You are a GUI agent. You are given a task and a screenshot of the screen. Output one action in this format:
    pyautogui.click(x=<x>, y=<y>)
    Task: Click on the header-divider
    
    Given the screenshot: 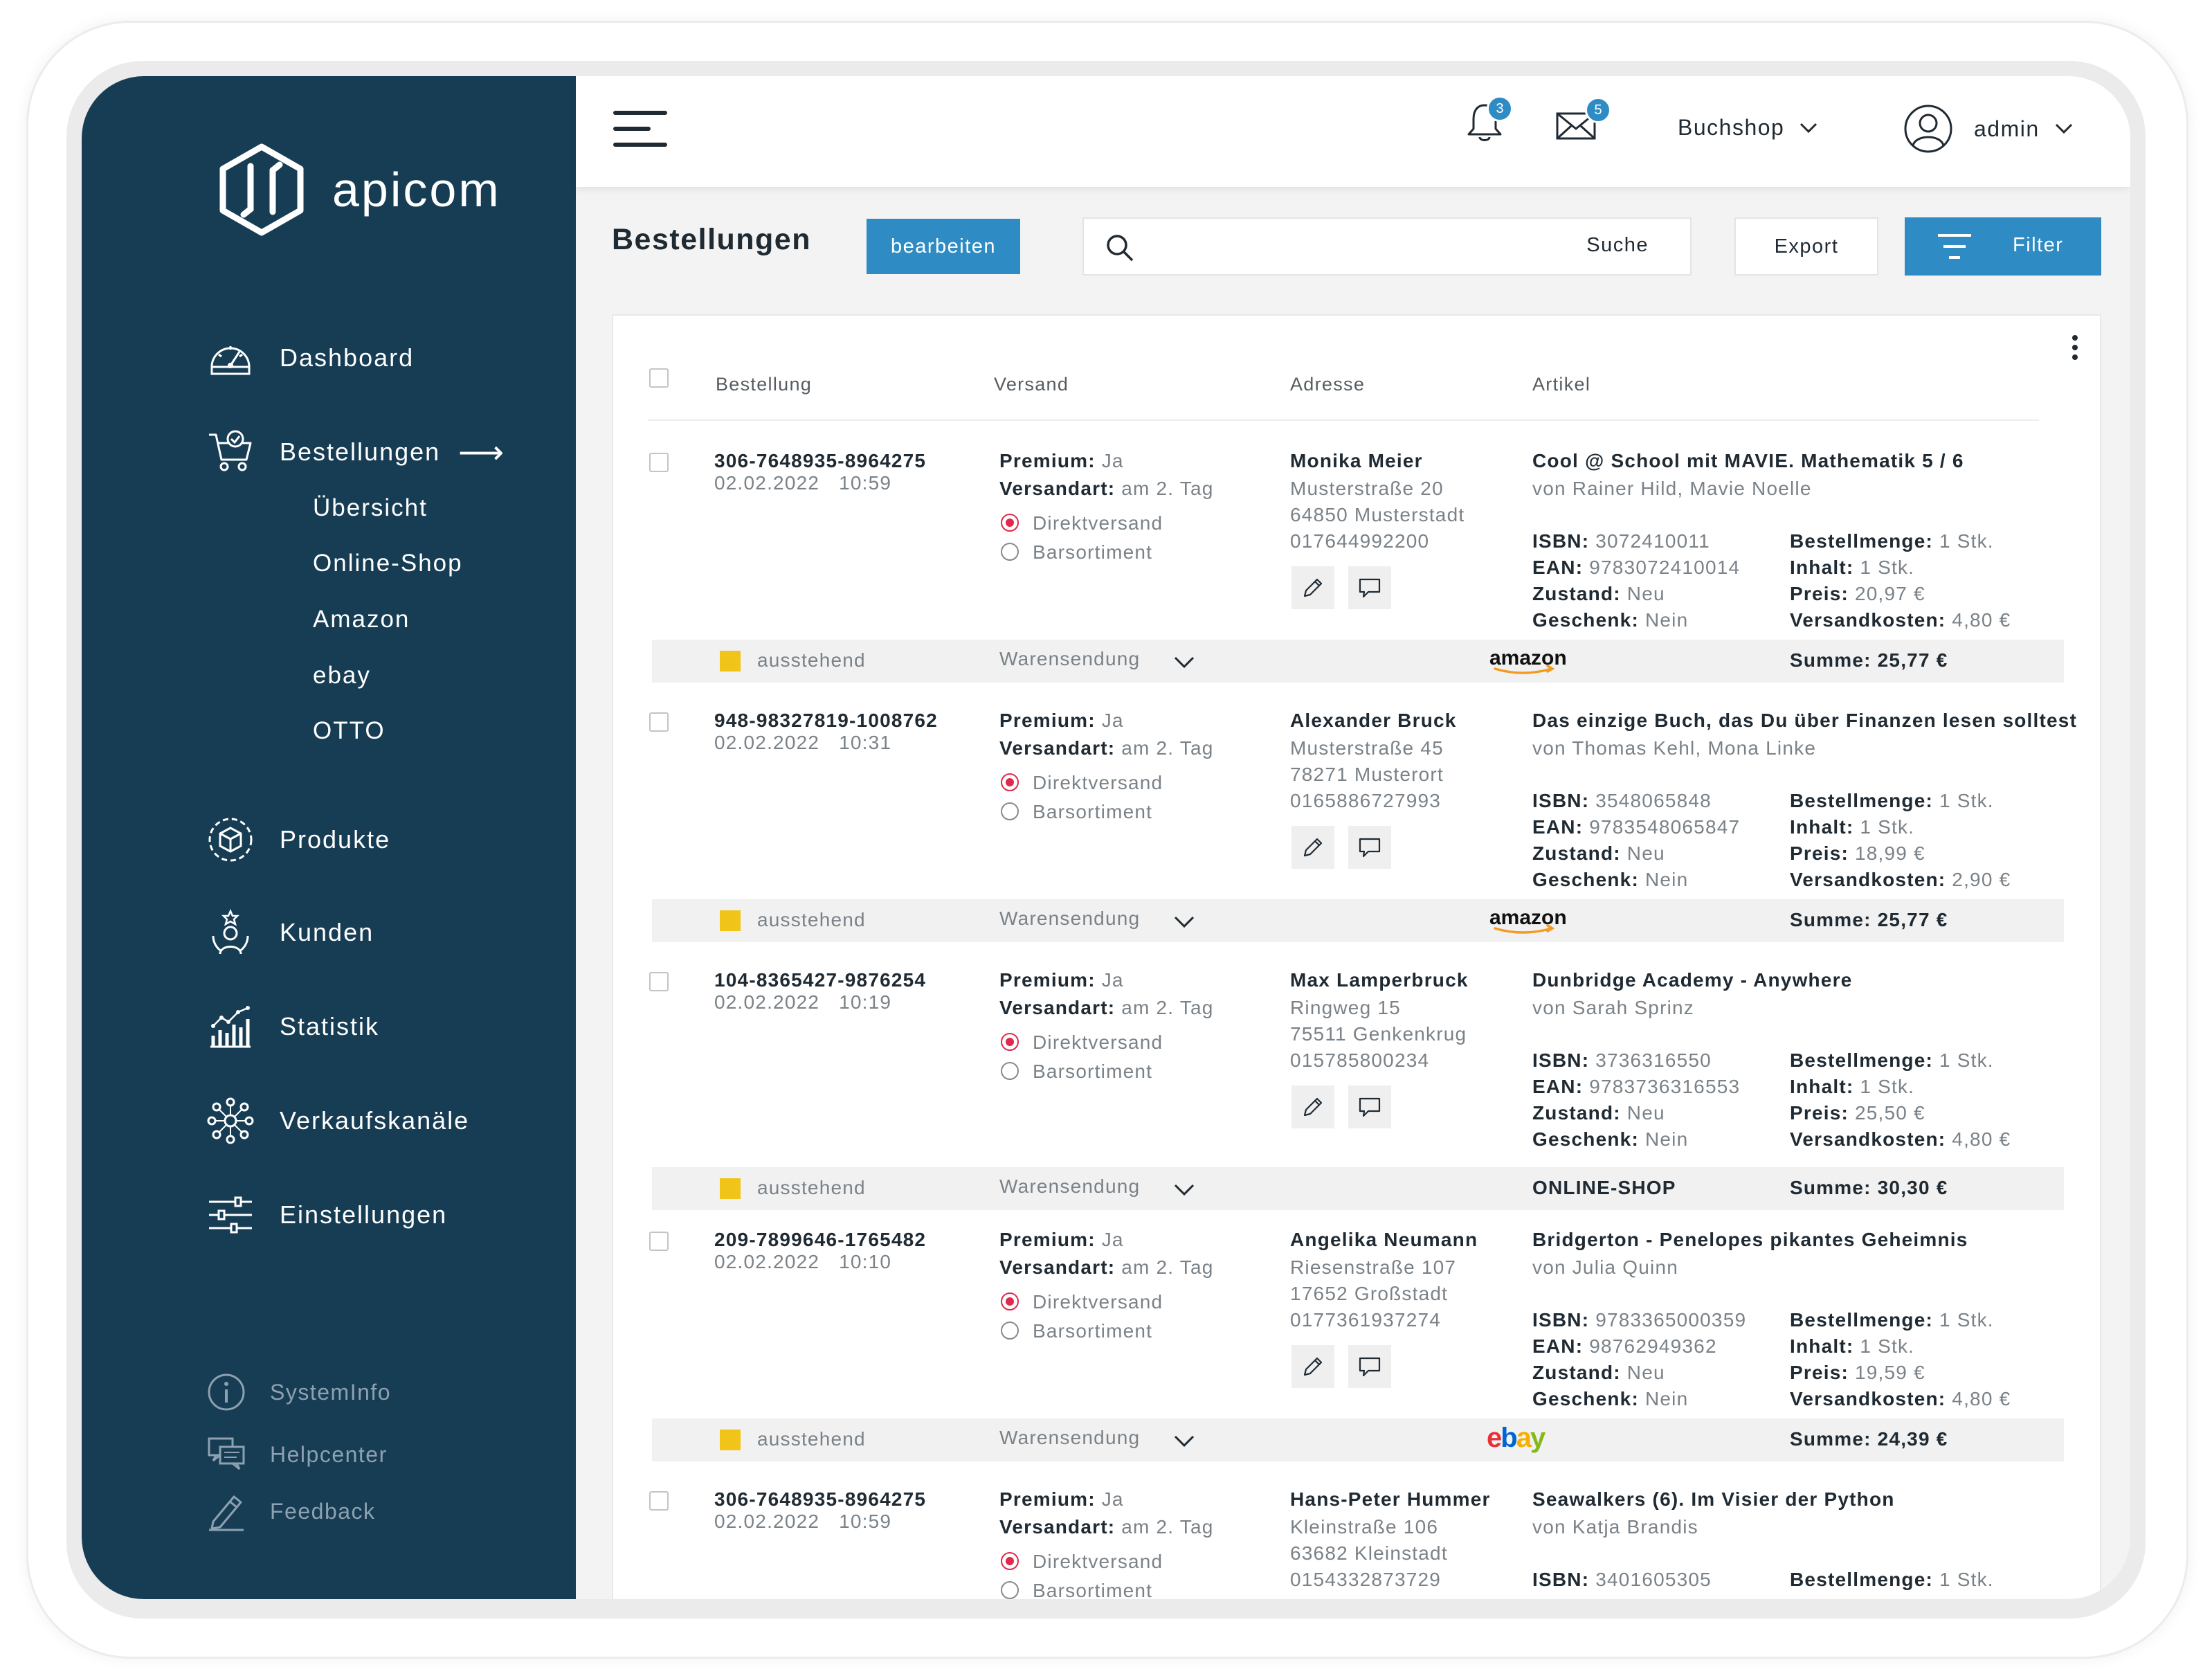 What is the action you would take?
    pyautogui.click(x=1343, y=420)
    